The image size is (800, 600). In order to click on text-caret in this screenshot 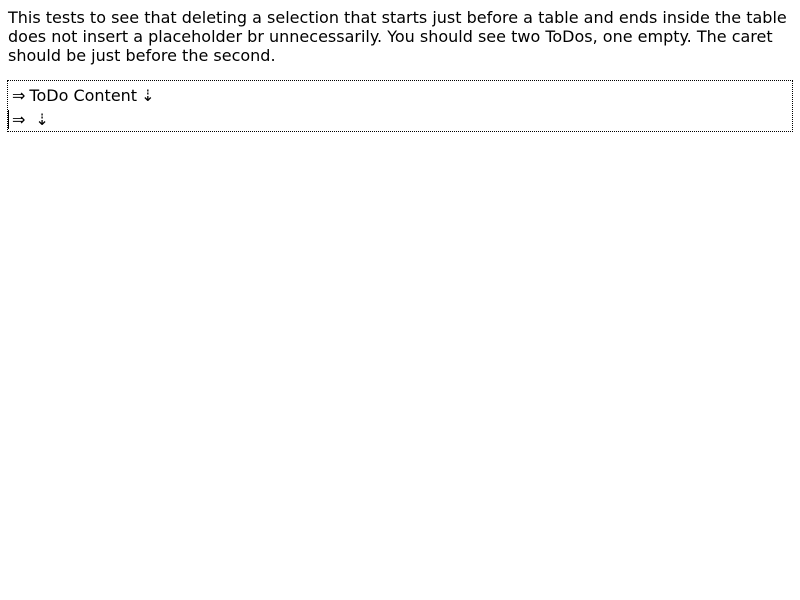, I will do `click(8, 119)`.